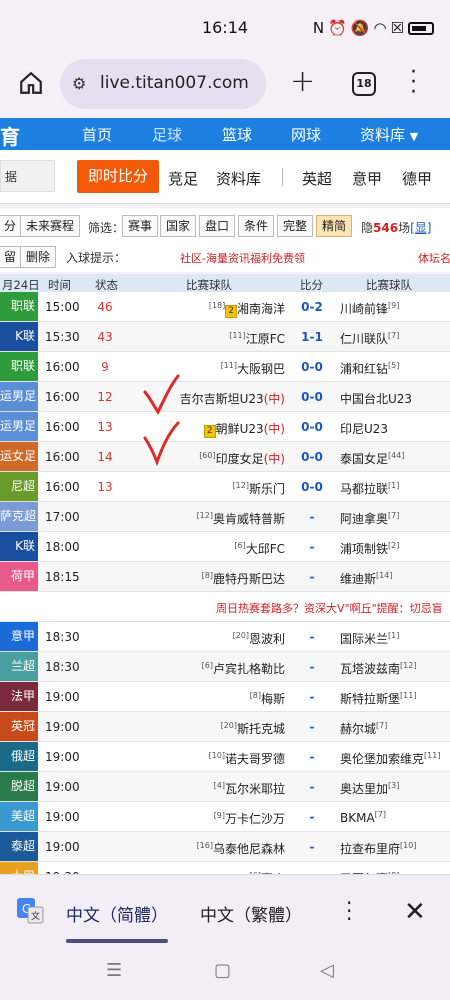 The image size is (450, 1000). Describe the element at coordinates (367, 178) in the screenshot. I see `link-seriea: 意甲` at that location.